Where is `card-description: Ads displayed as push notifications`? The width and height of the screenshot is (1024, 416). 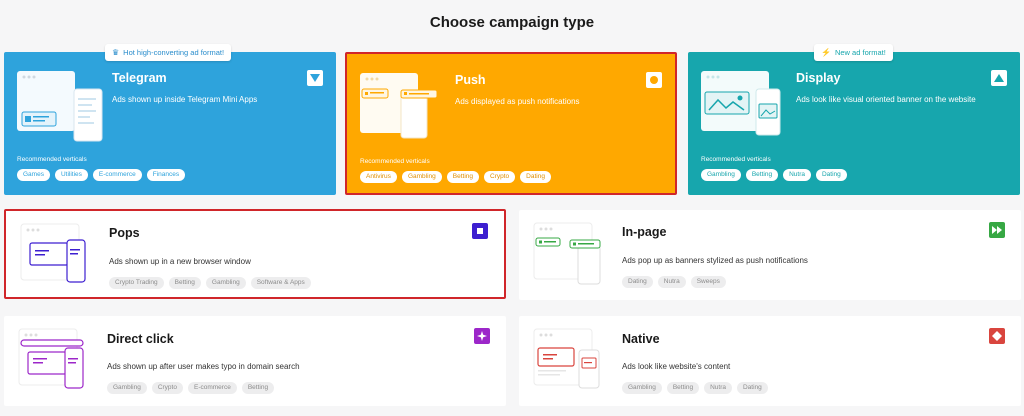
card-description: Ads displayed as push notifications is located at coordinates (517, 101).